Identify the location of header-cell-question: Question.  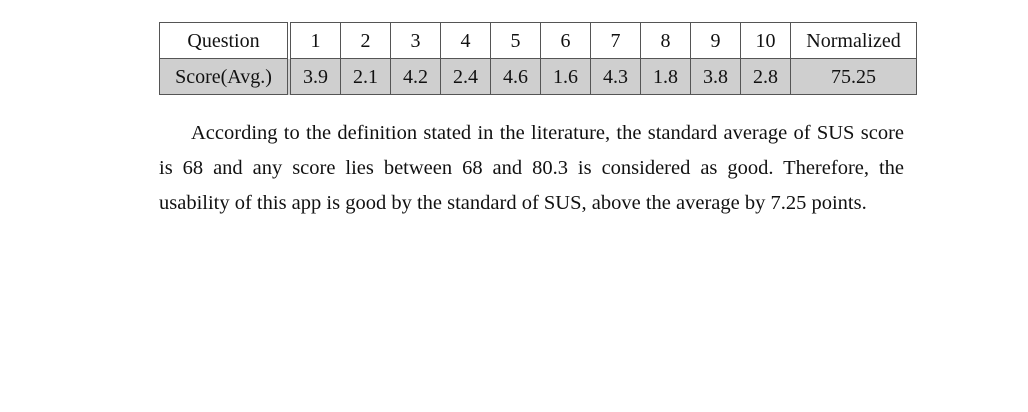
(225, 40).